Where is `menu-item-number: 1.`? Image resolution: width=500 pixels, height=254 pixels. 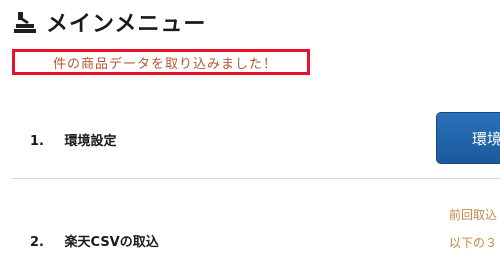 menu-item-number: 1. is located at coordinates (37, 141).